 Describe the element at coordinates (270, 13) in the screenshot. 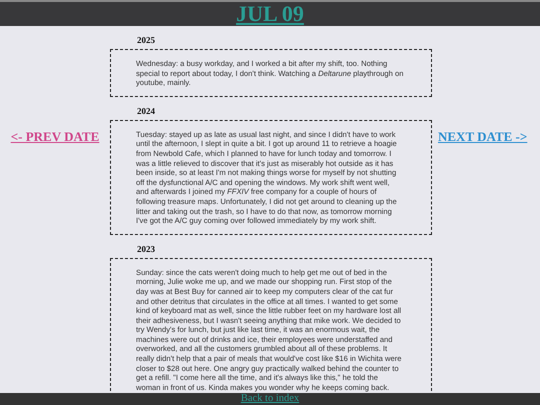

I see `date-title-link: JUL 09` at that location.